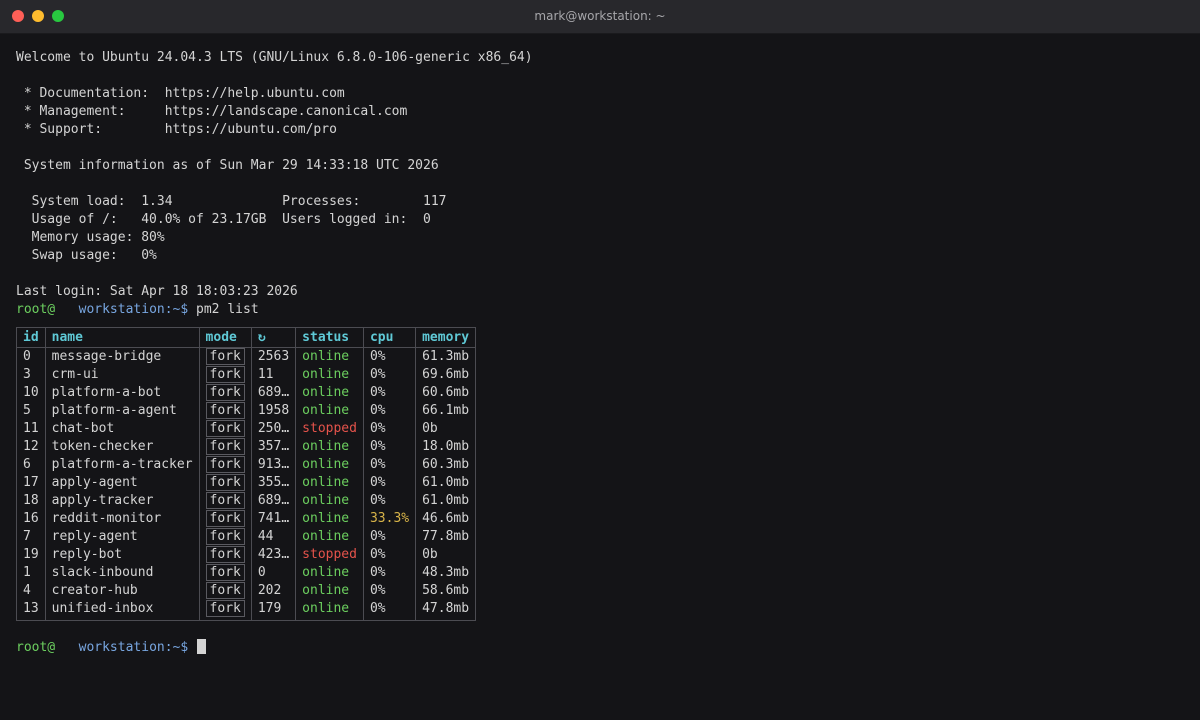 The width and height of the screenshot is (1200, 720). Describe the element at coordinates (329, 337) in the screenshot. I see `column-header-status: status` at that location.